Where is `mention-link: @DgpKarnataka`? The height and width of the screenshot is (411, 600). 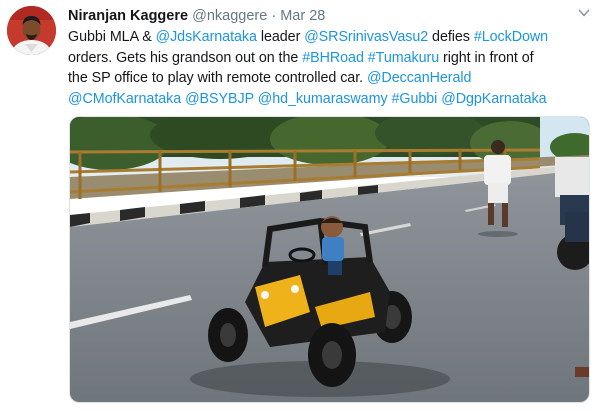
mention-link: @DgpKarnataka is located at coordinates (493, 99).